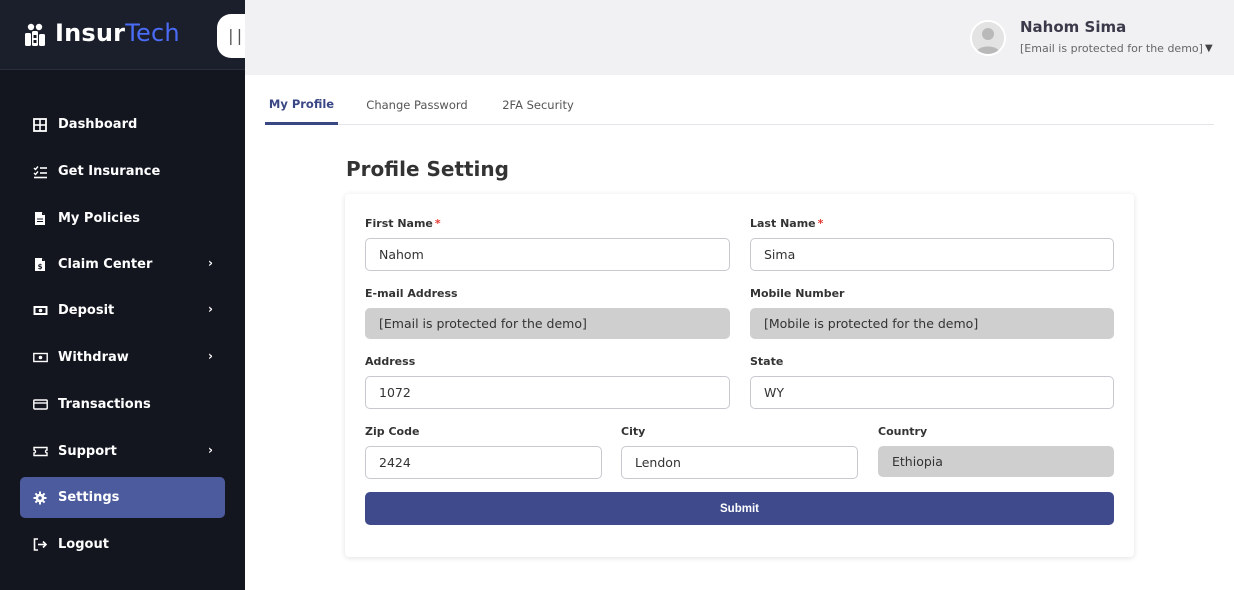 The image size is (1234, 590). I want to click on checklist-icon, so click(40, 172).